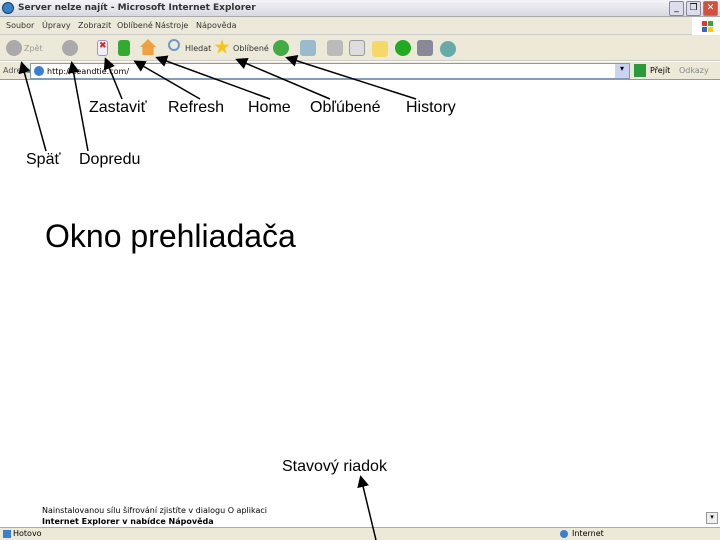 This screenshot has width=720, height=540. I want to click on arrow-status-bar, so click(367, 507).